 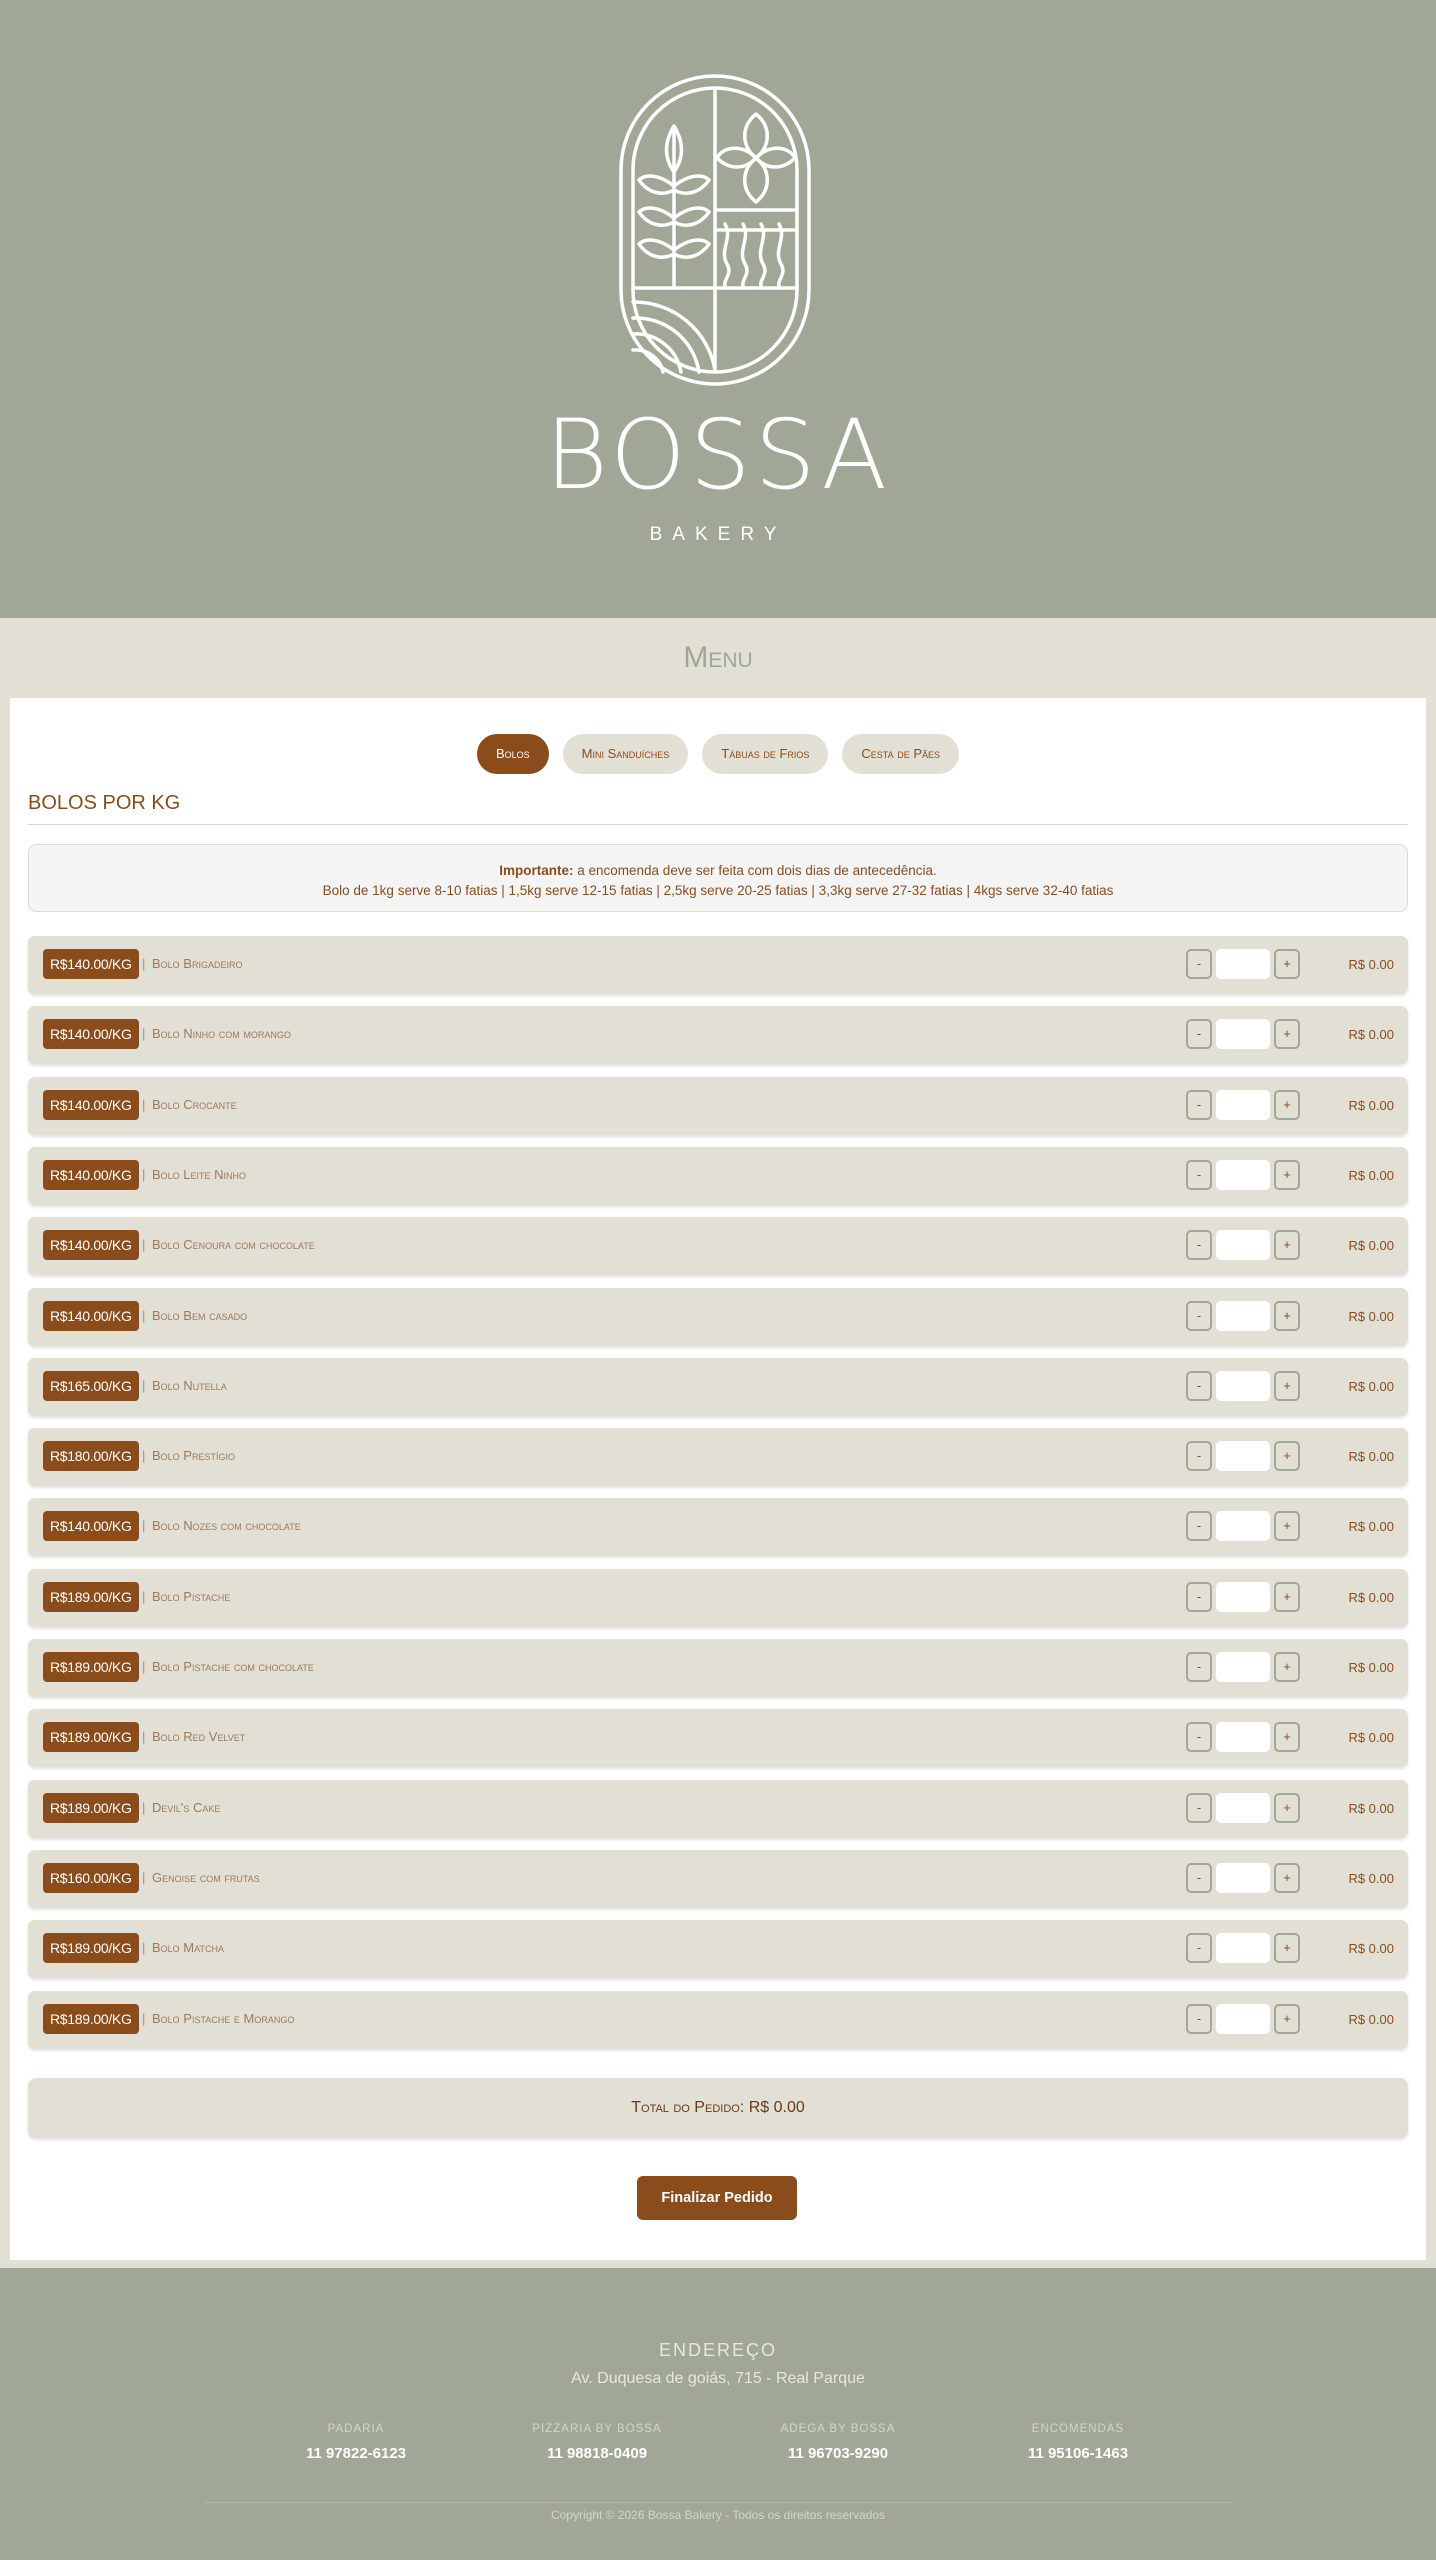 What do you see at coordinates (718, 455) in the screenshot?
I see `brand-name: BOSSA` at bounding box center [718, 455].